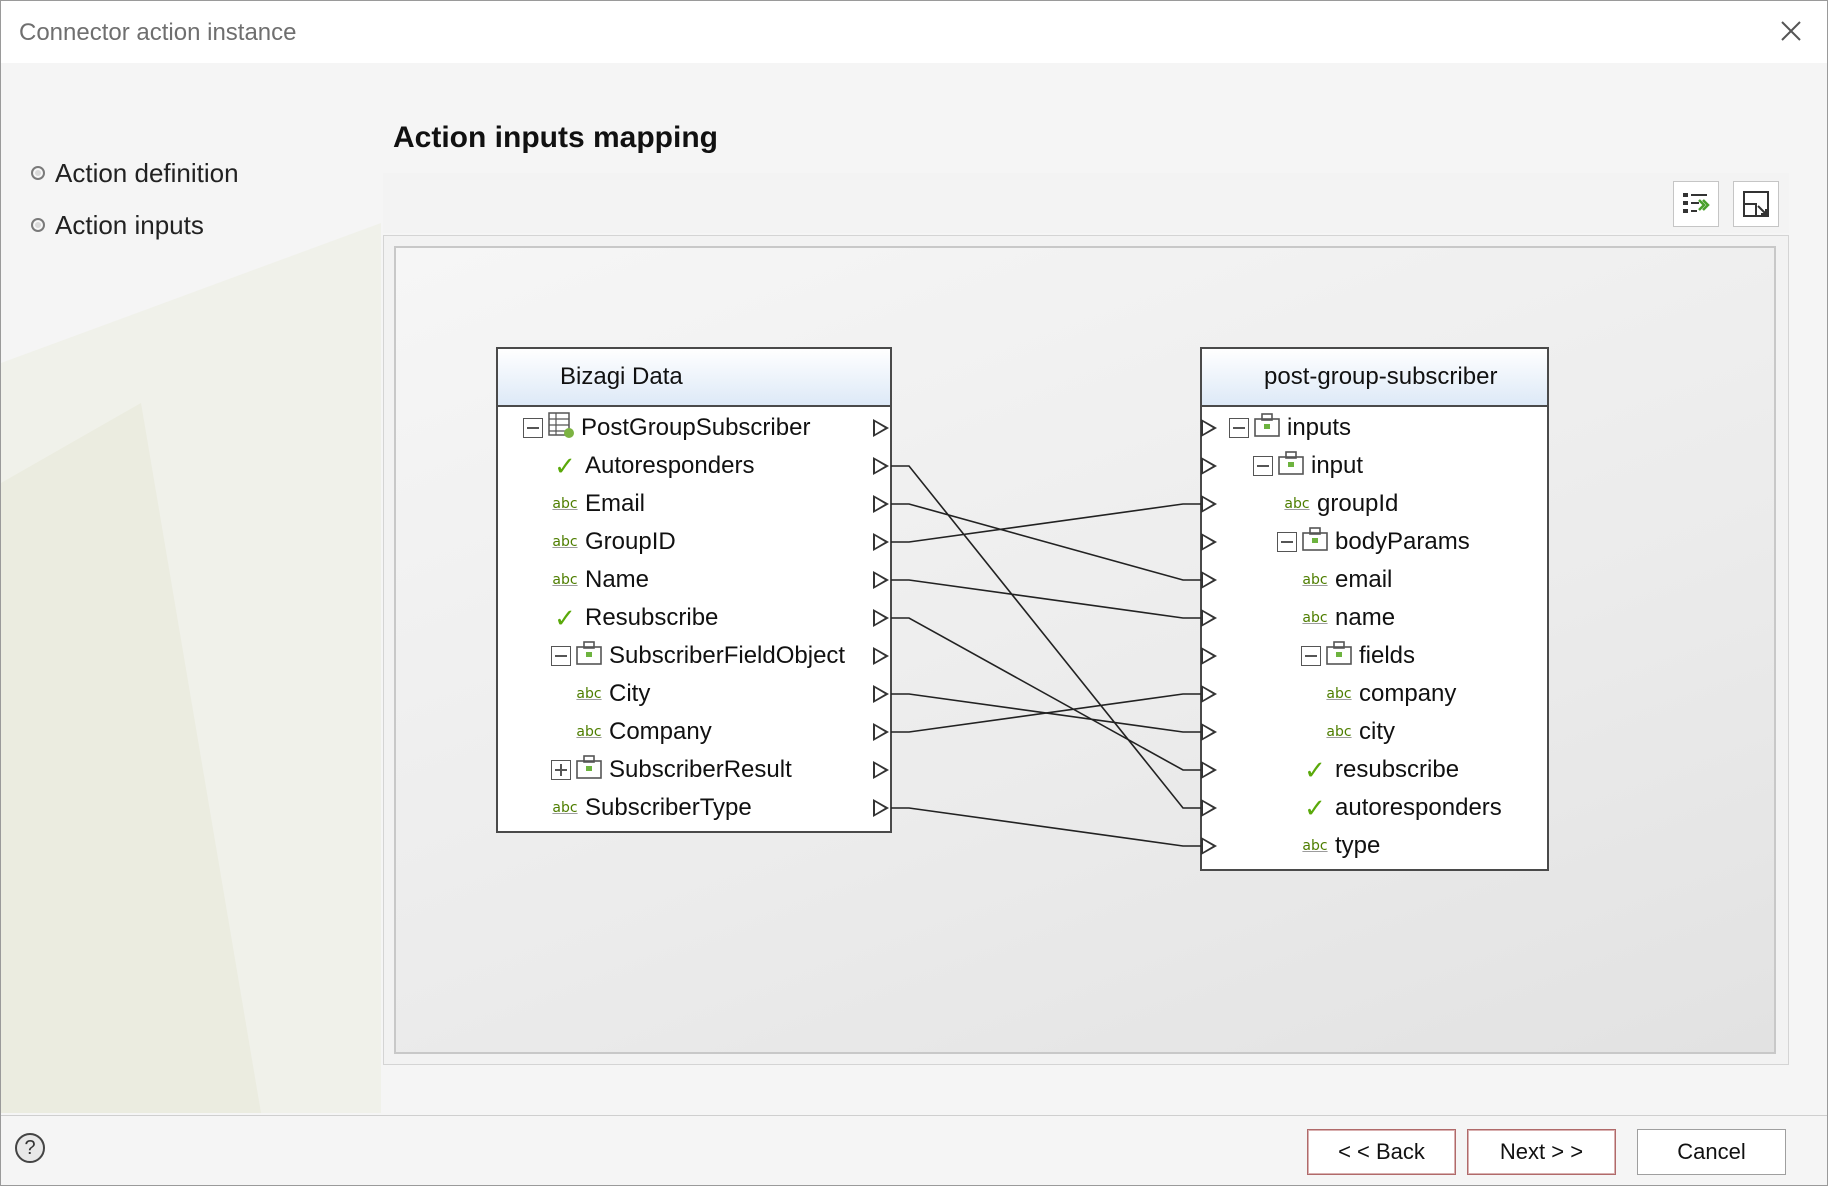 The width and height of the screenshot is (1828, 1186). I want to click on tree-row-autoresponders: ✓ Autoresponders, so click(652, 466).